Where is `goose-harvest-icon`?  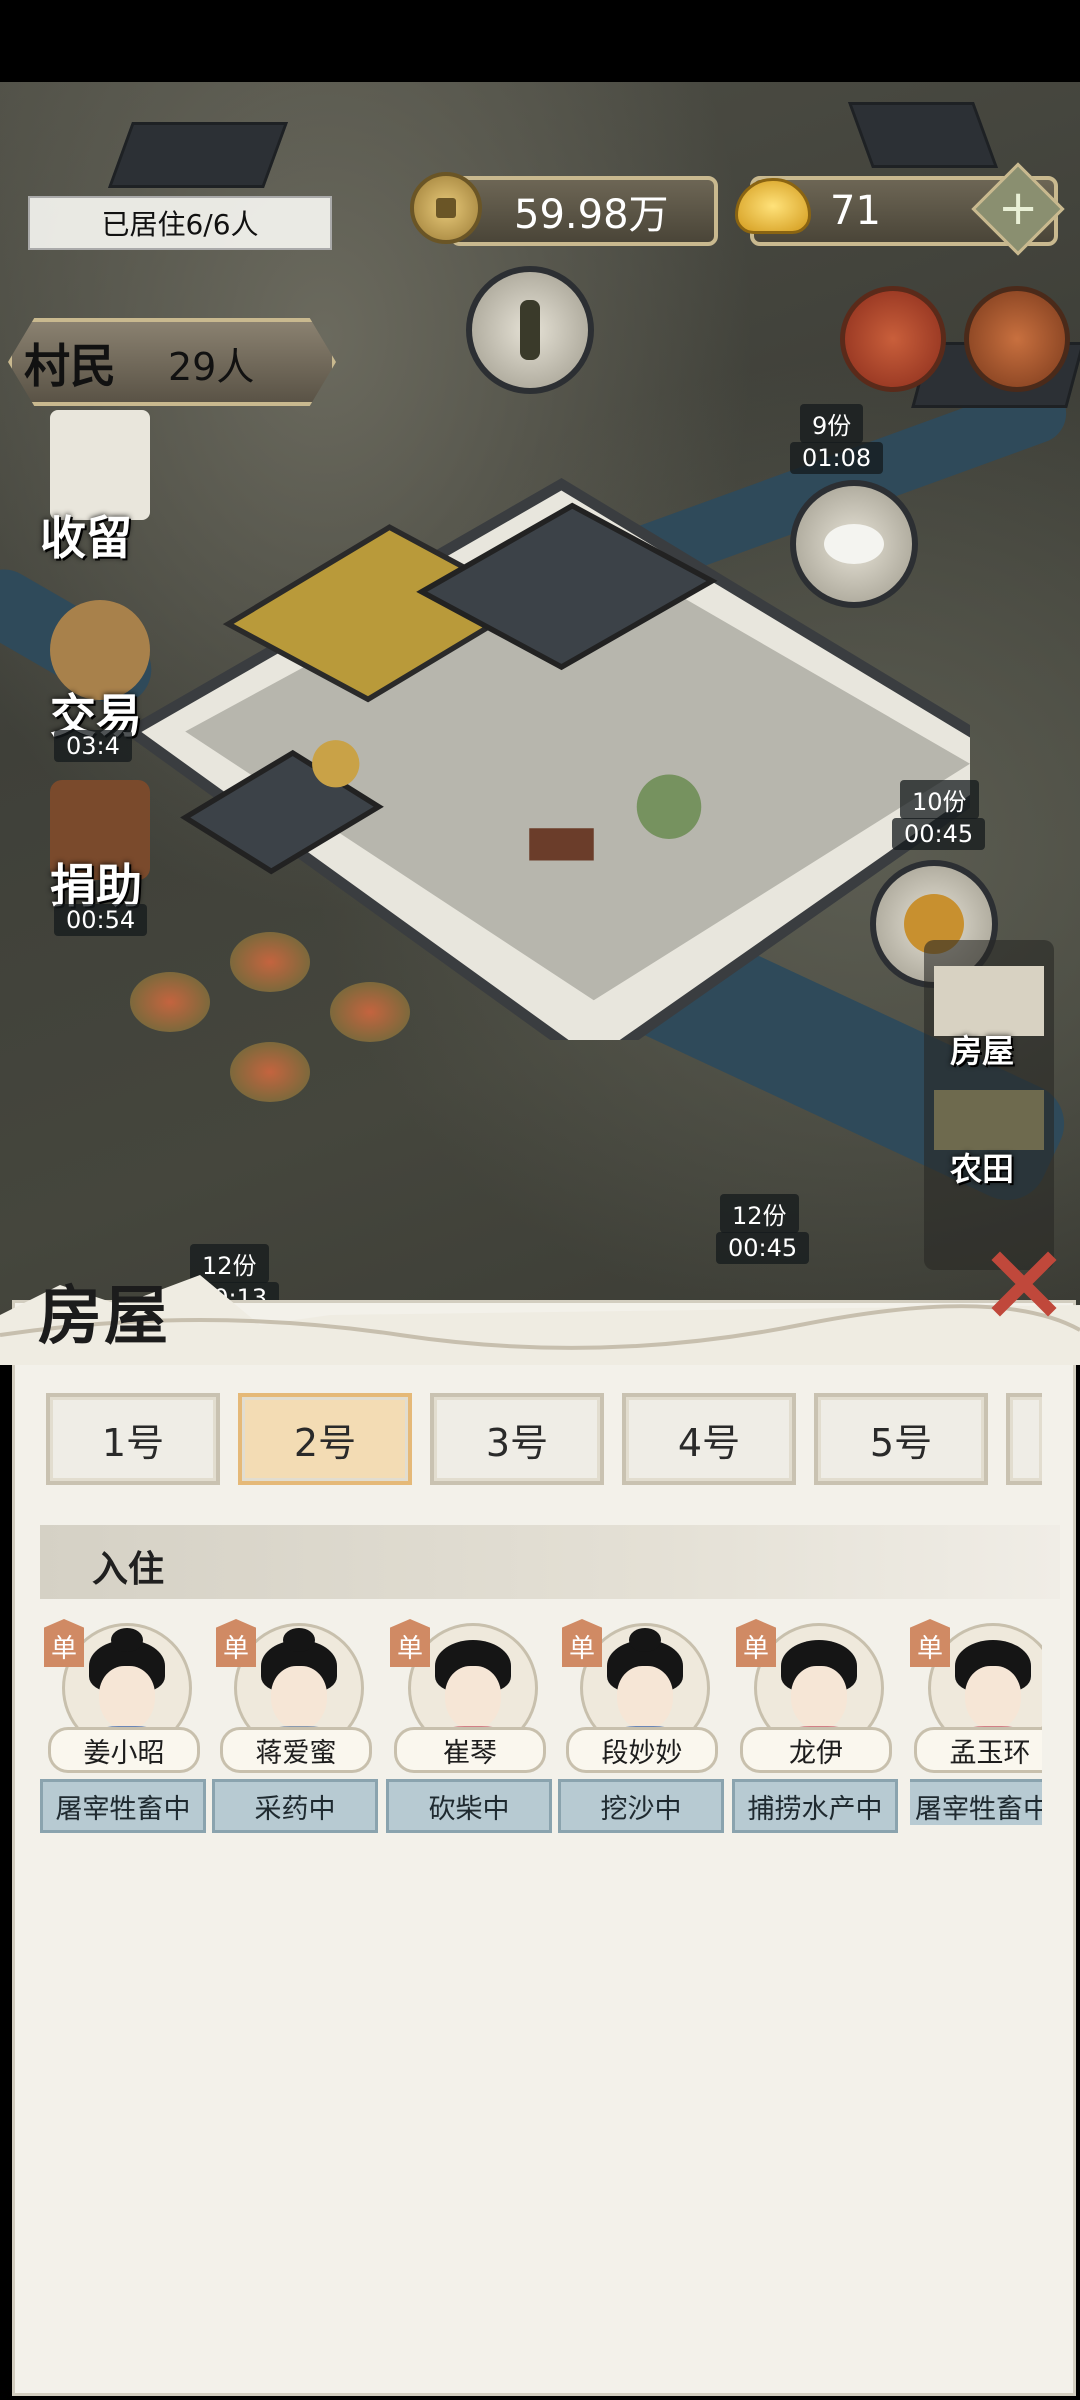 goose-harvest-icon is located at coordinates (854, 544).